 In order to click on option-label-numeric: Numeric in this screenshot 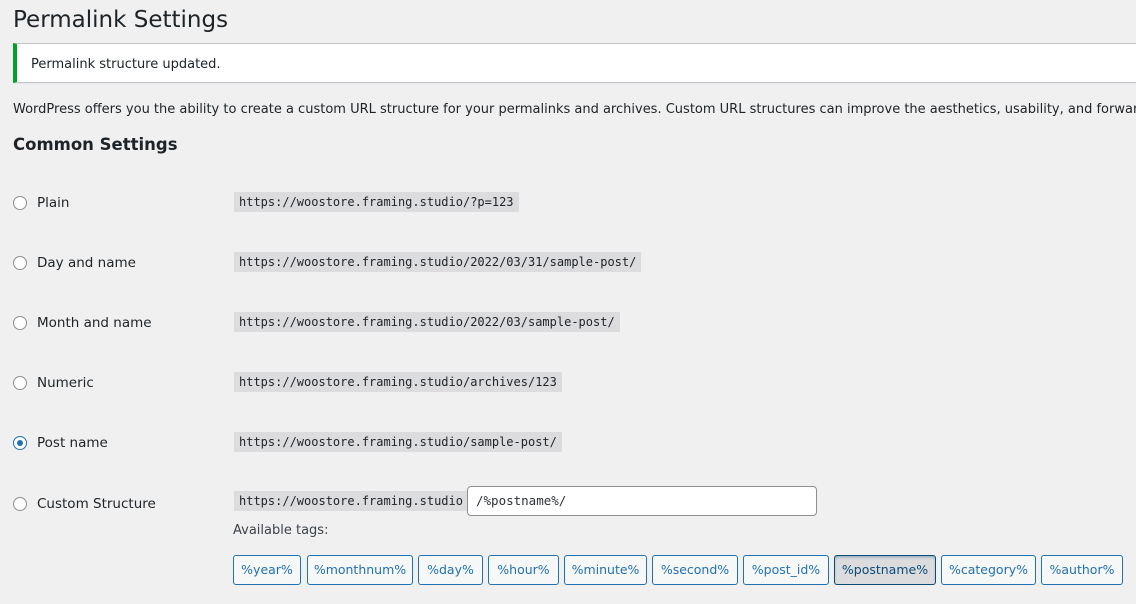, I will do `click(65, 383)`.